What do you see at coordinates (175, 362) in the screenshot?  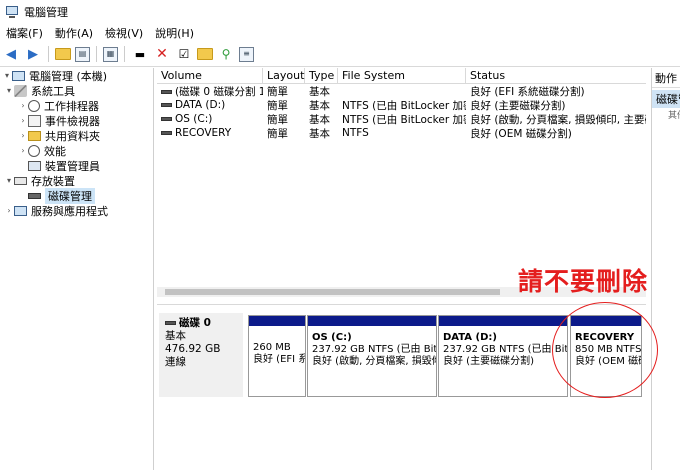 I see `disk-status: 連線` at bounding box center [175, 362].